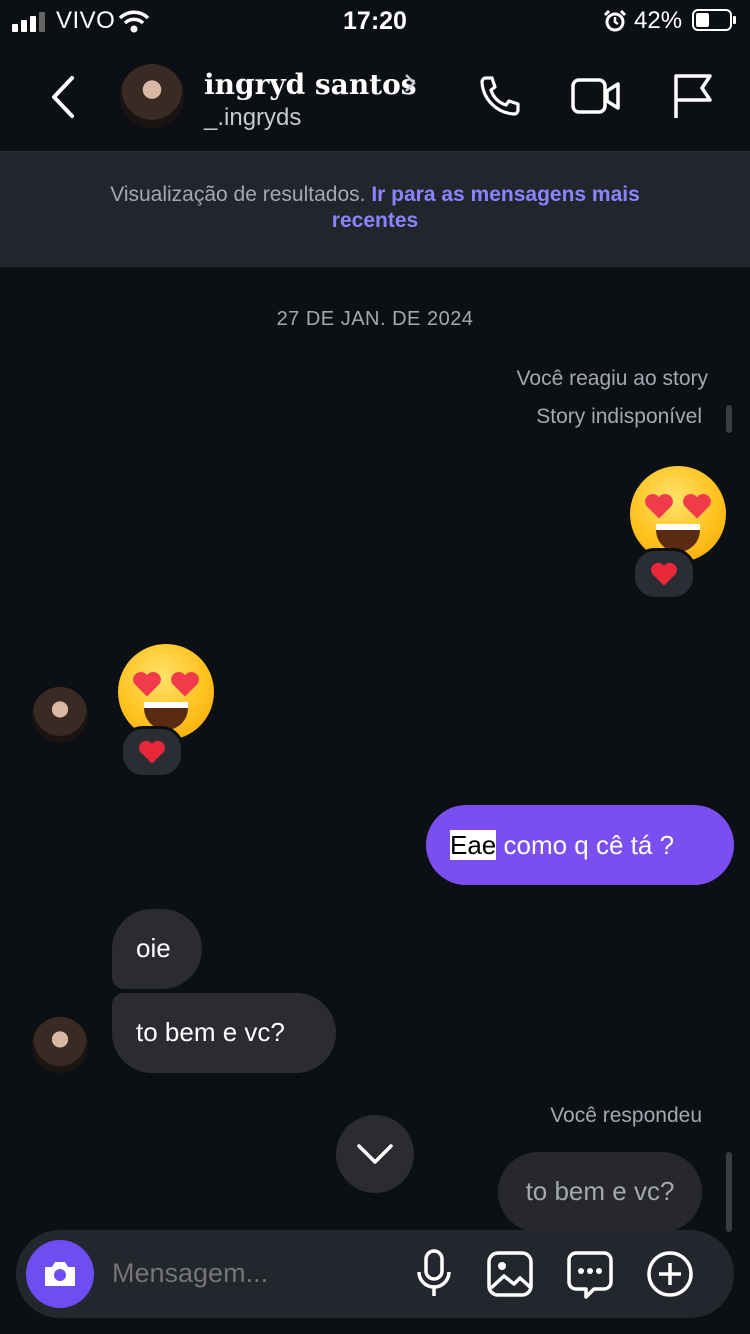 The width and height of the screenshot is (750, 1334). I want to click on contact-username: _.ingryds, so click(253, 117).